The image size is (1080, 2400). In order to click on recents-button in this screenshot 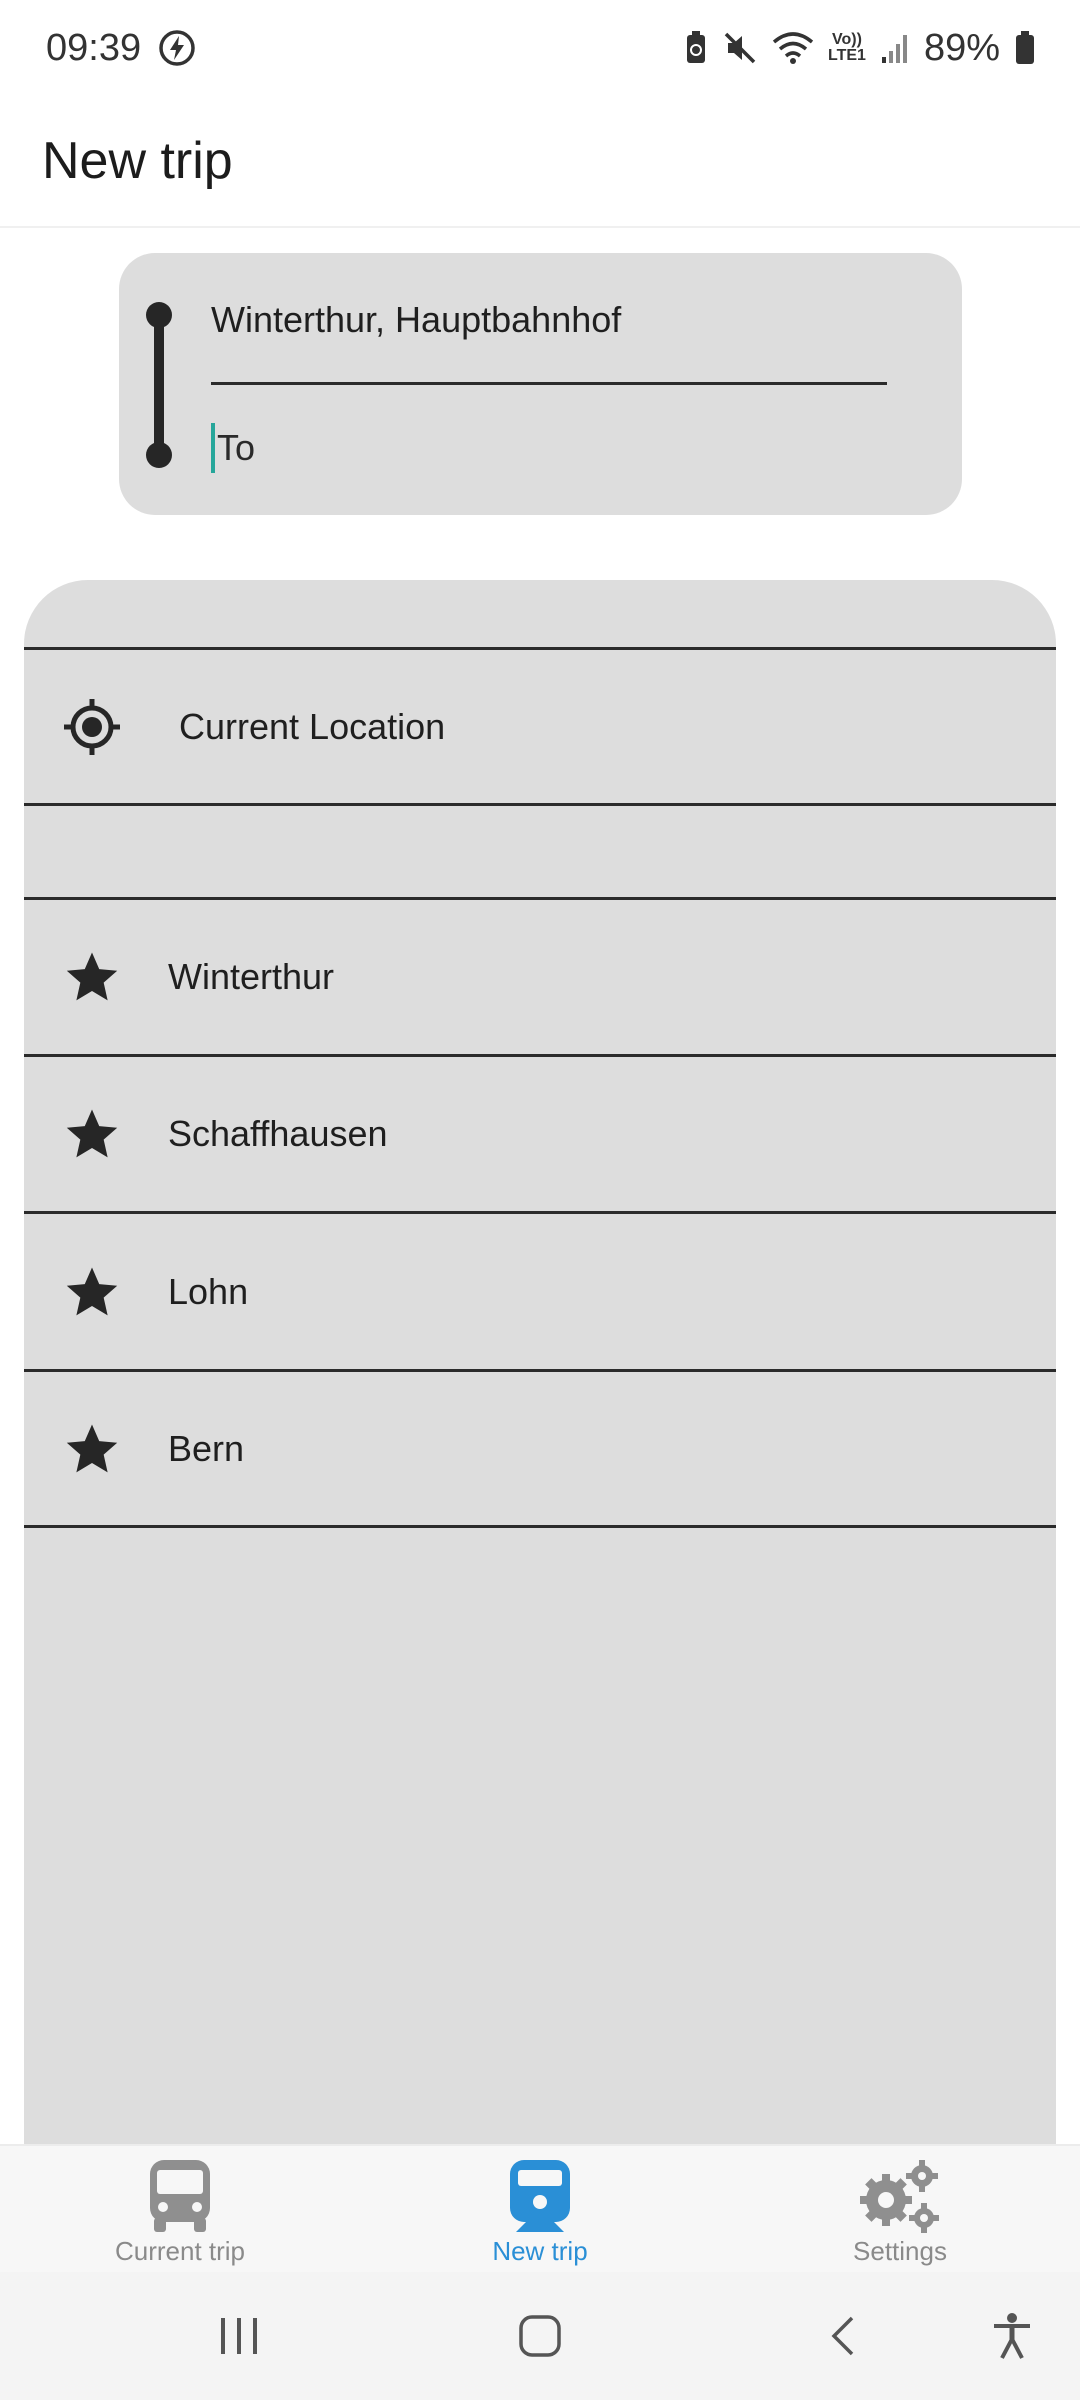, I will do `click(239, 2336)`.